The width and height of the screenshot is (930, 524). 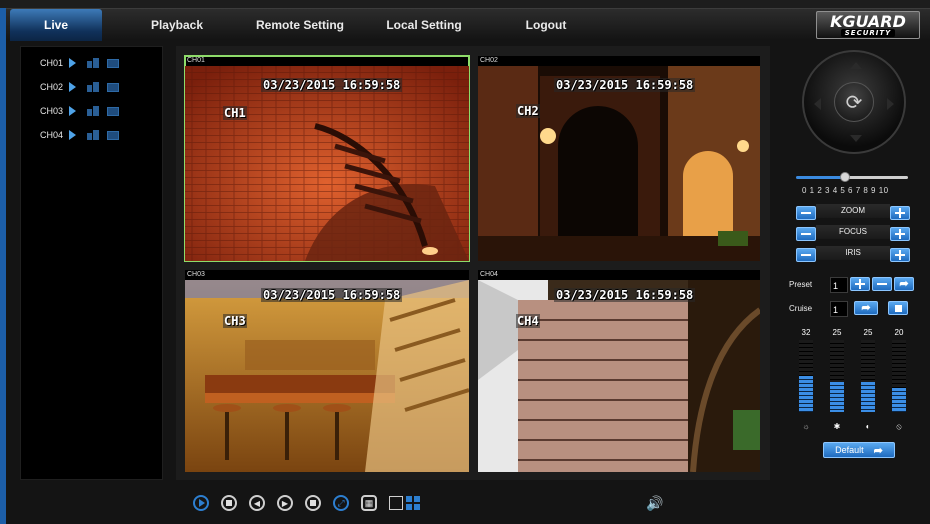 I want to click on playback-controls: ◀ ▶ ⤢ ▦ 🔊, so click(x=473, y=503).